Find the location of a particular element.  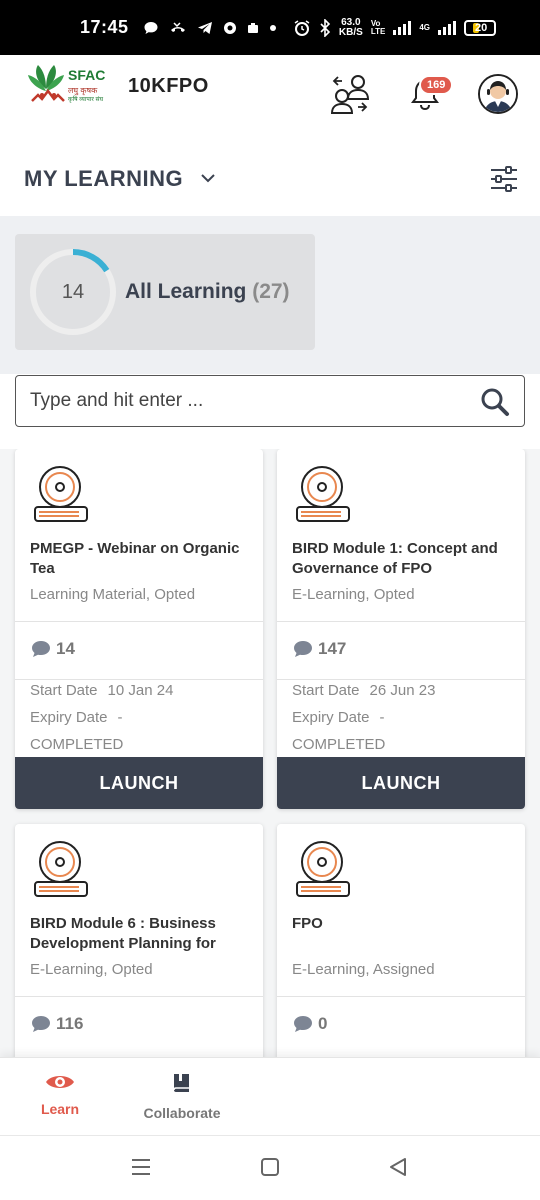

card-comments: 14 is located at coordinates (52, 649).